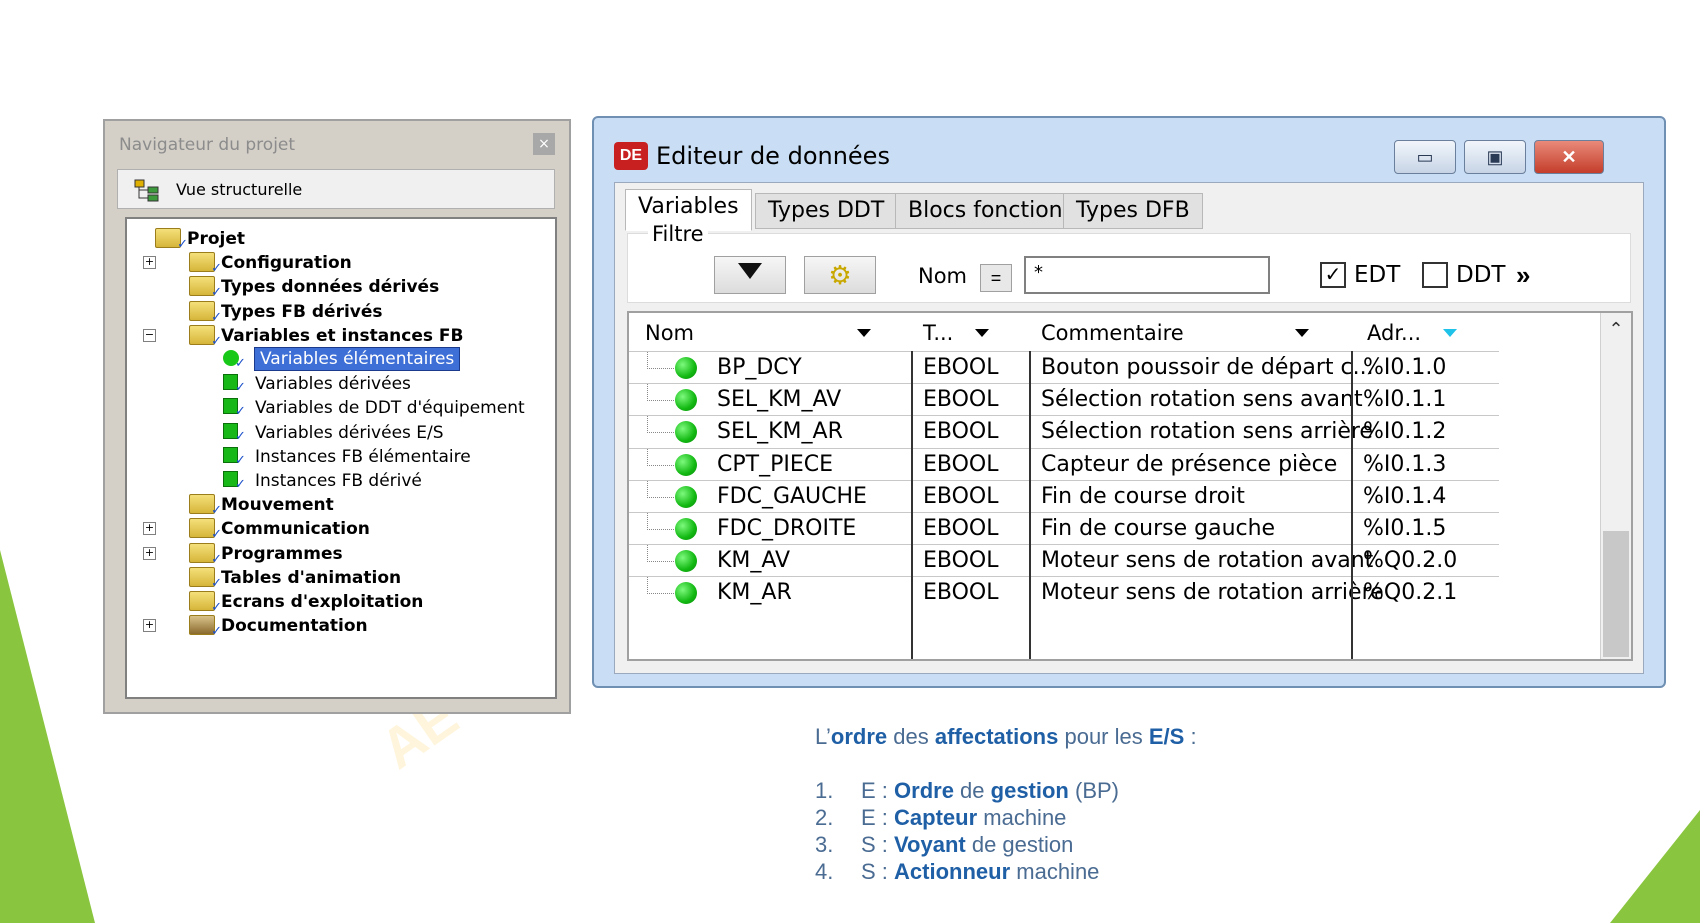 The width and height of the screenshot is (1700, 923). I want to click on structure-tree-icon, so click(146, 190).